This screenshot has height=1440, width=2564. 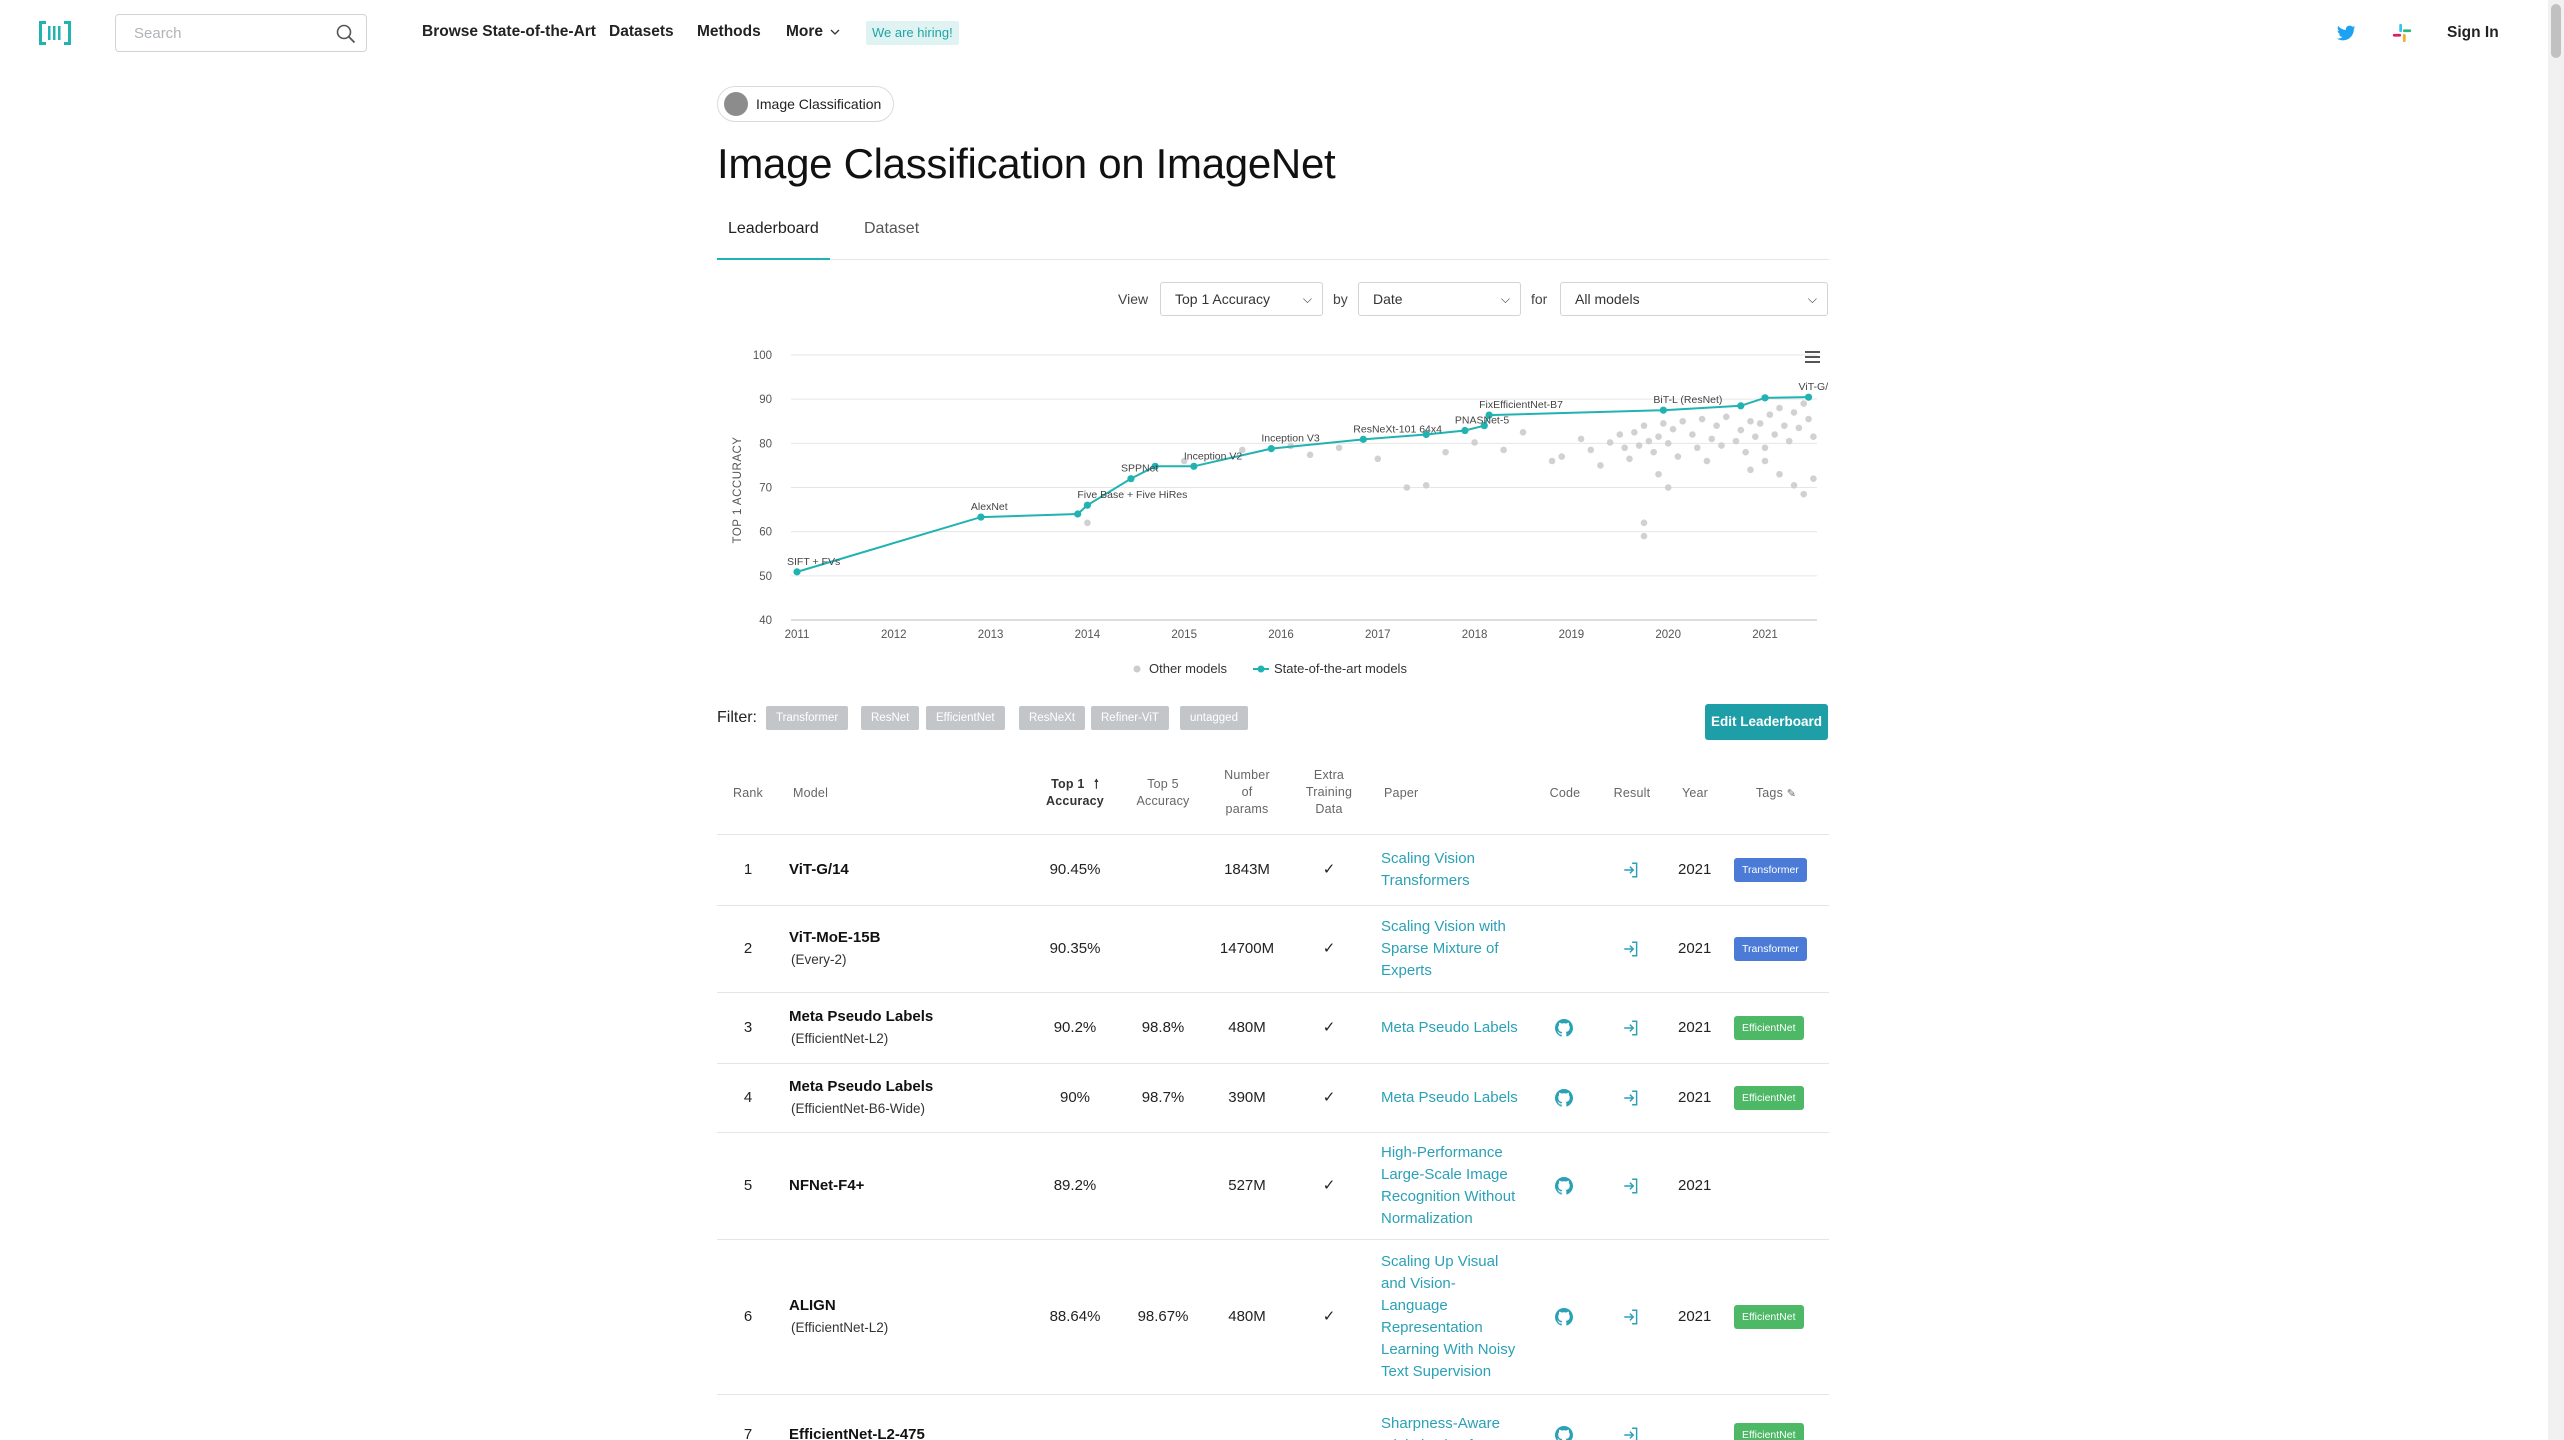 What do you see at coordinates (2402, 33) in the screenshot?
I see `slack-icon` at bounding box center [2402, 33].